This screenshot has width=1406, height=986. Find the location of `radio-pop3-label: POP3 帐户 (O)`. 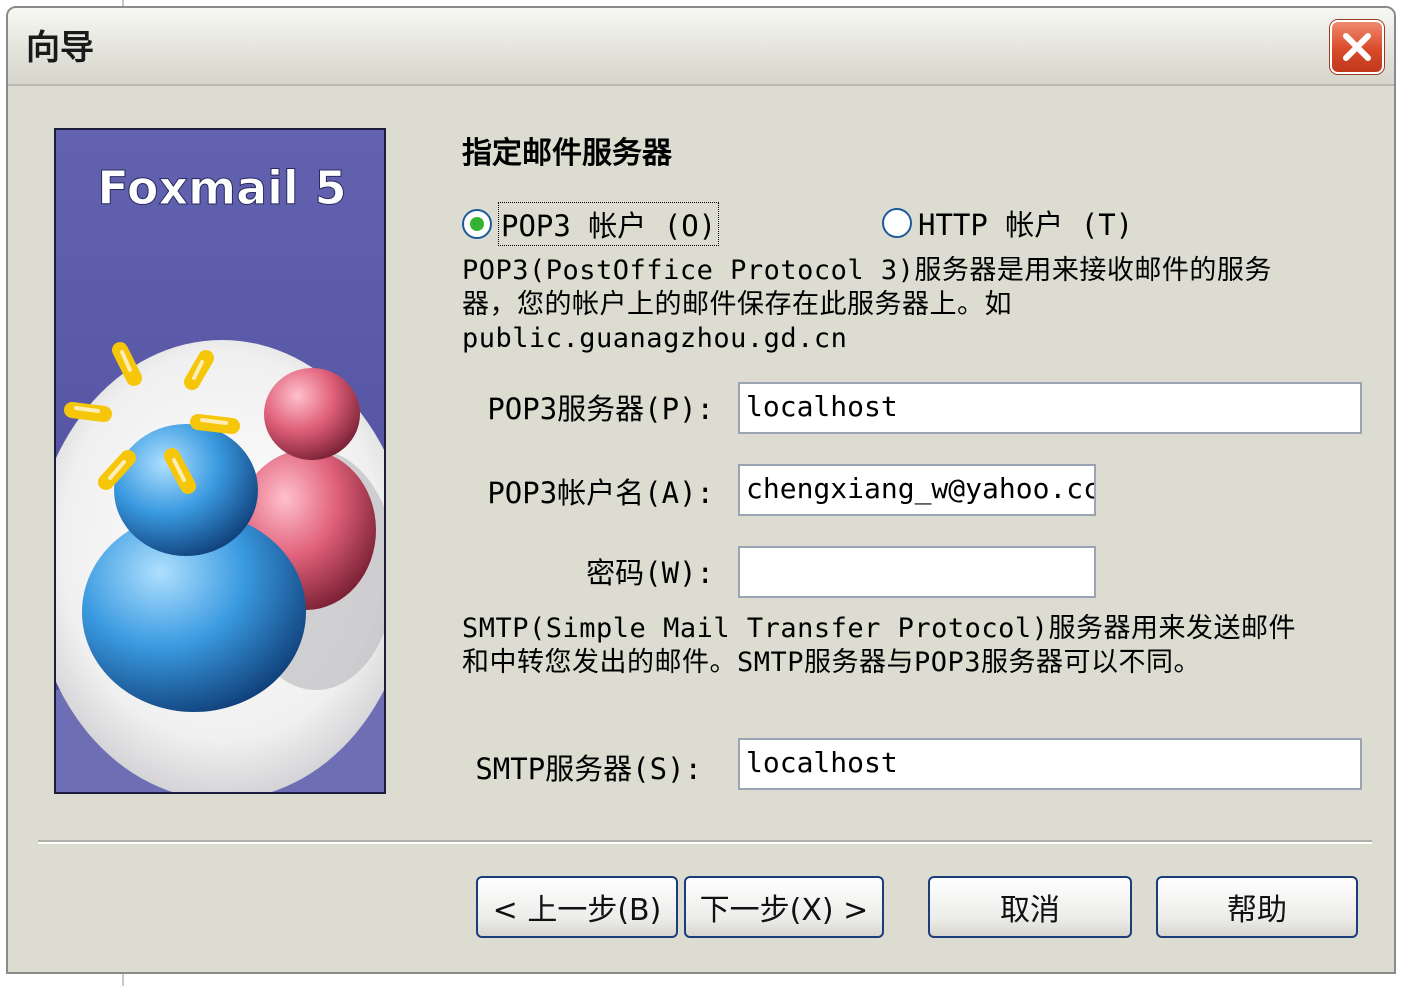

radio-pop3-label: POP3 帐户 (O) is located at coordinates (609, 224).